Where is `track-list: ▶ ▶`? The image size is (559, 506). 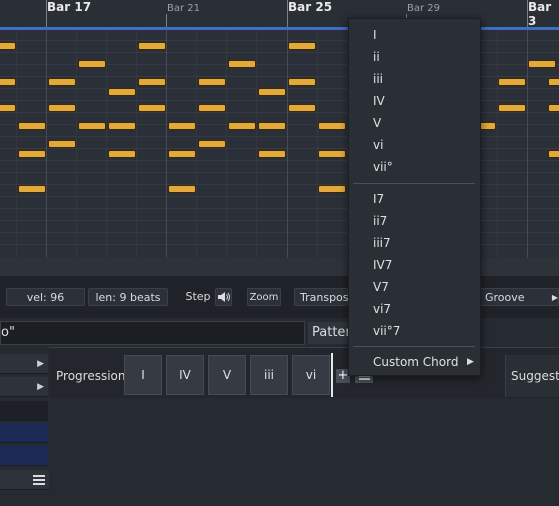
track-list: ▶ ▶ is located at coordinates (24, 426).